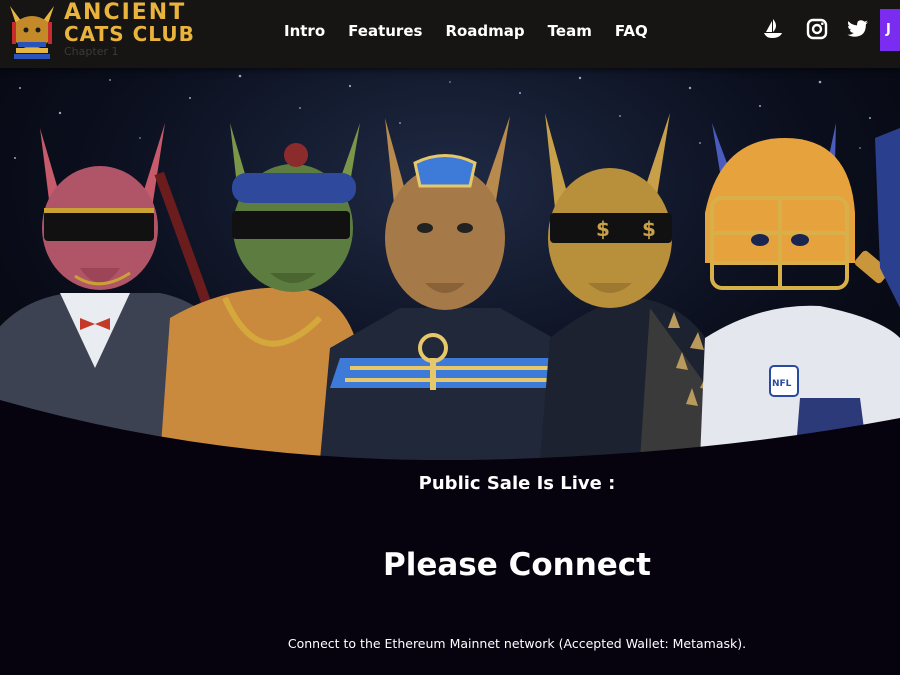  What do you see at coordinates (517, 565) in the screenshot?
I see `please-connect-heading: Please Connect` at bounding box center [517, 565].